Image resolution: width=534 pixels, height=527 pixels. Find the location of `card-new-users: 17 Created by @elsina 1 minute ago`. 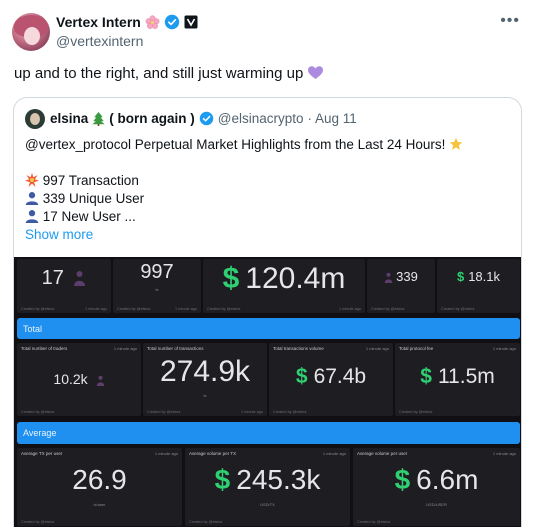

card-new-users: 17 Created by @elsina 1 minute ago is located at coordinates (64, 286).